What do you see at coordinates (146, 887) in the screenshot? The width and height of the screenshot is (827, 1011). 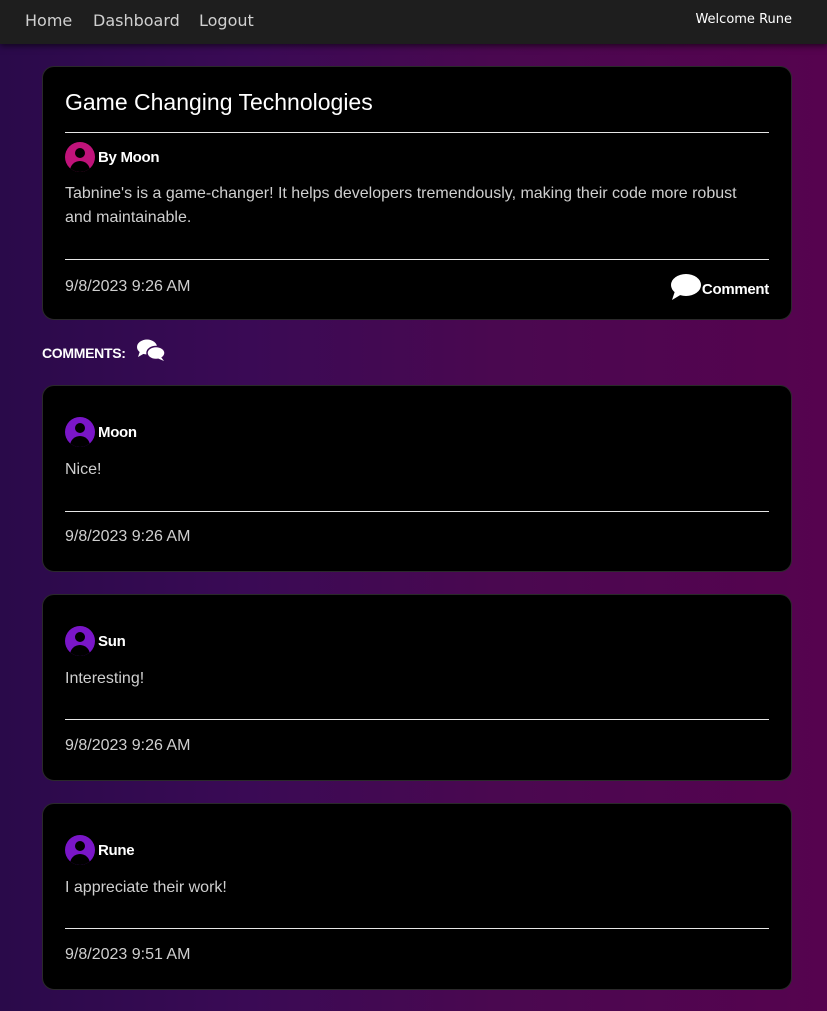 I see `comment-text: I appreciate their work!` at bounding box center [146, 887].